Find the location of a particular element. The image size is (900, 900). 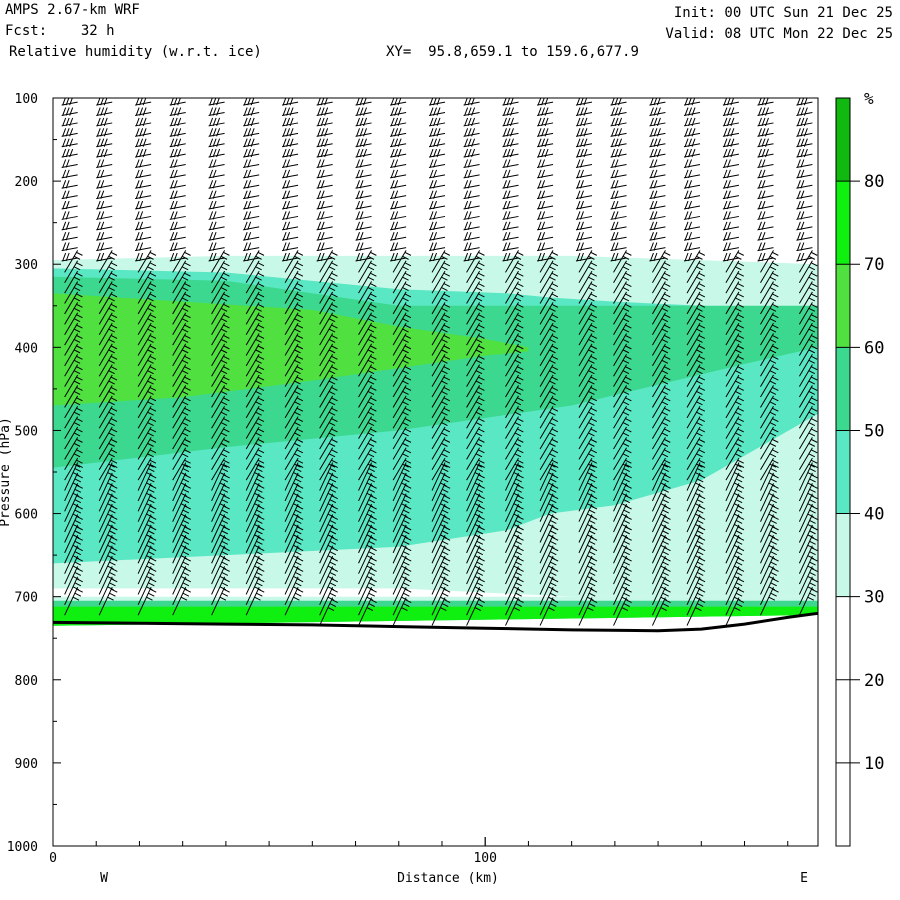

colorbar-label: 70 is located at coordinates (874, 265).